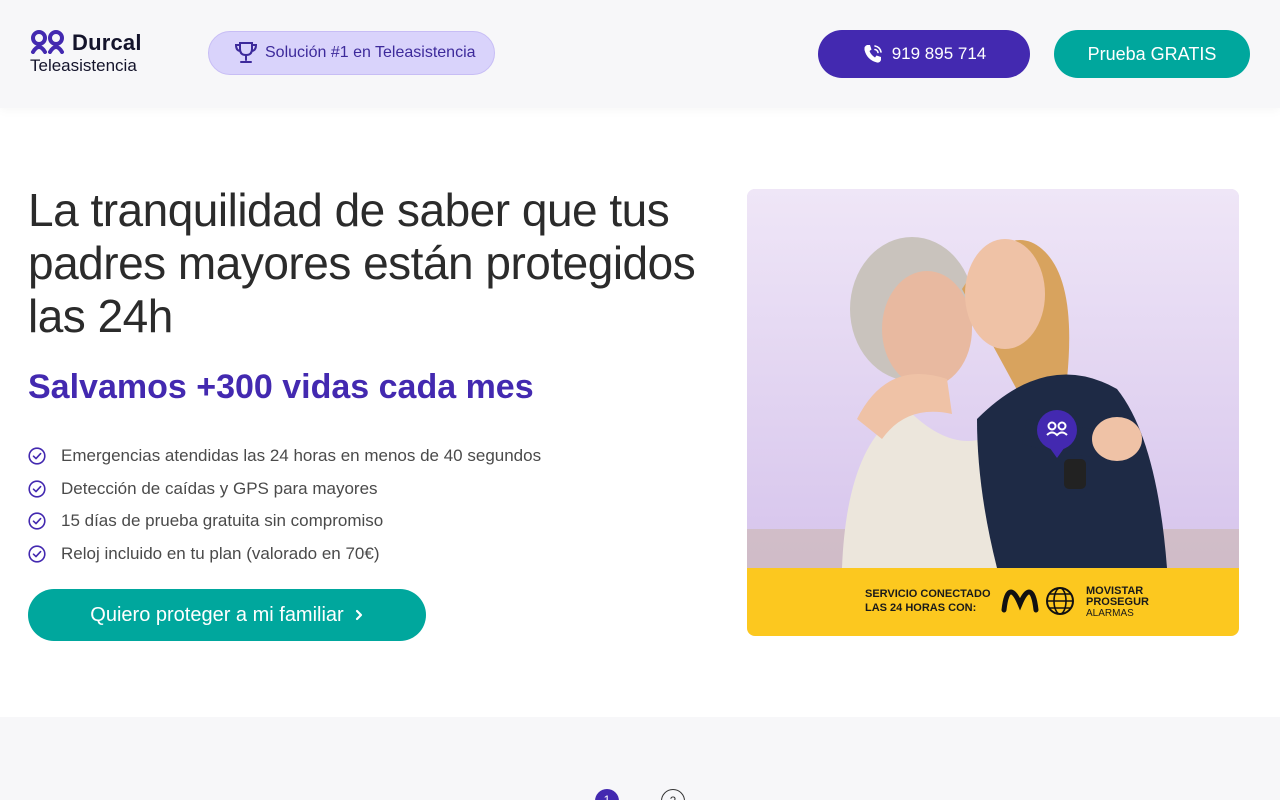  What do you see at coordinates (359, 615) in the screenshot?
I see `chevron-right-icon` at bounding box center [359, 615].